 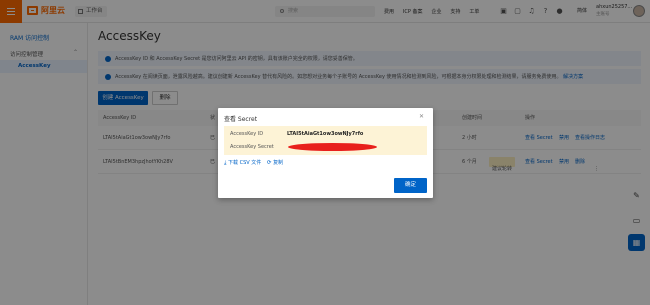 I want to click on copy-link: 复制, so click(x=278, y=163).